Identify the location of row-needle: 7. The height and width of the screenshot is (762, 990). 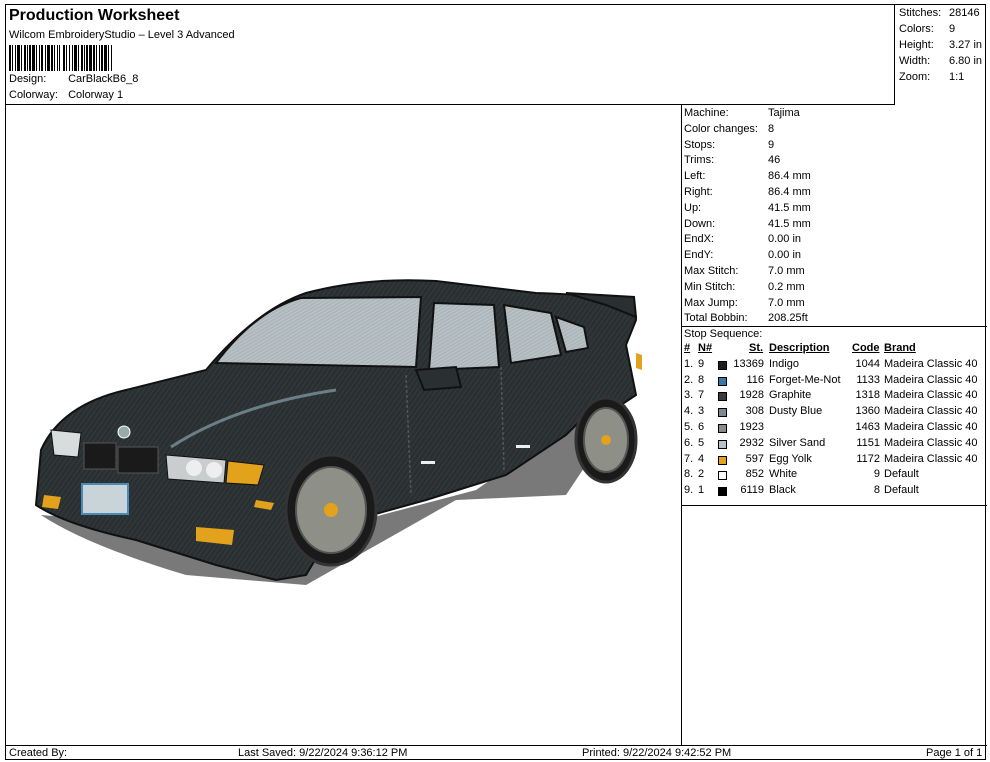
(701, 395).